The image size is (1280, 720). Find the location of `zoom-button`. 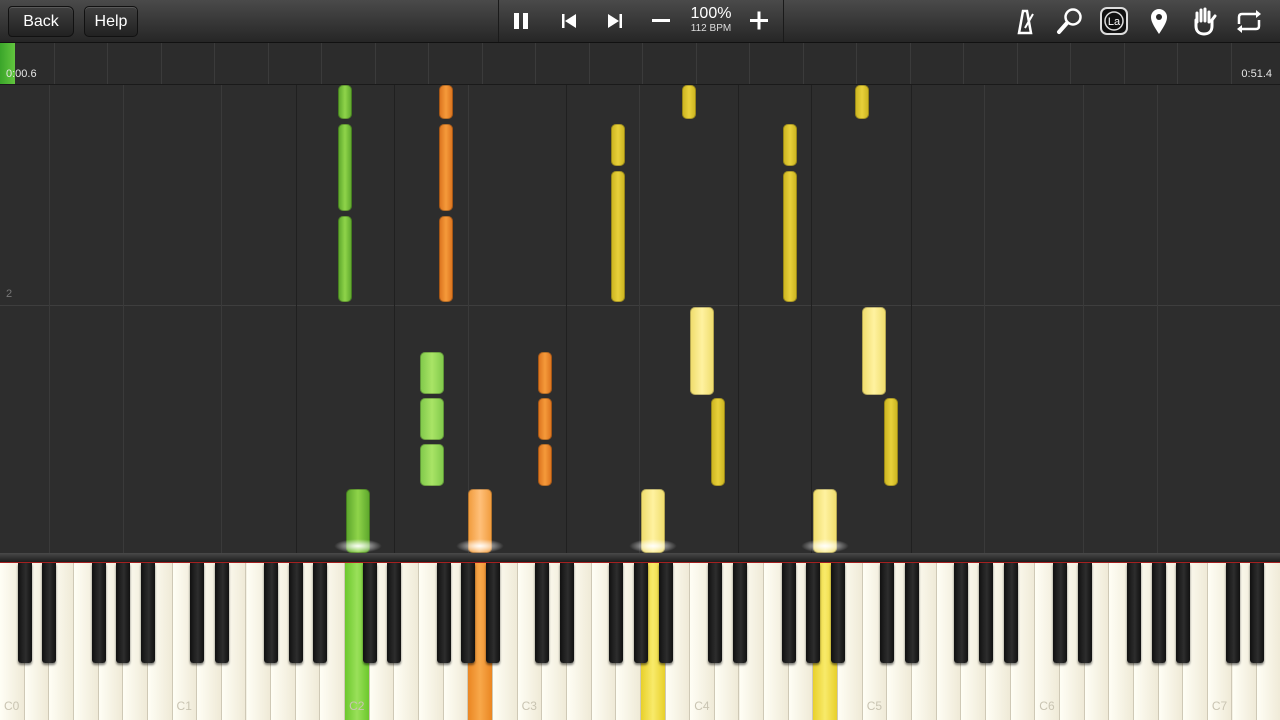

zoom-button is located at coordinates (1070, 21).